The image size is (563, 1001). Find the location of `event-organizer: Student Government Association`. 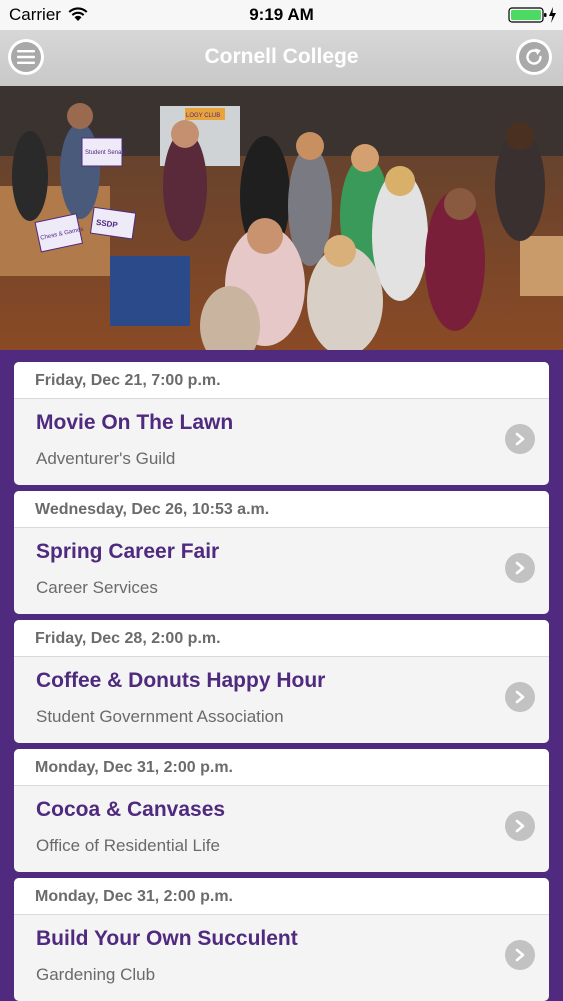

event-organizer: Student Government Association is located at coordinates (160, 716).